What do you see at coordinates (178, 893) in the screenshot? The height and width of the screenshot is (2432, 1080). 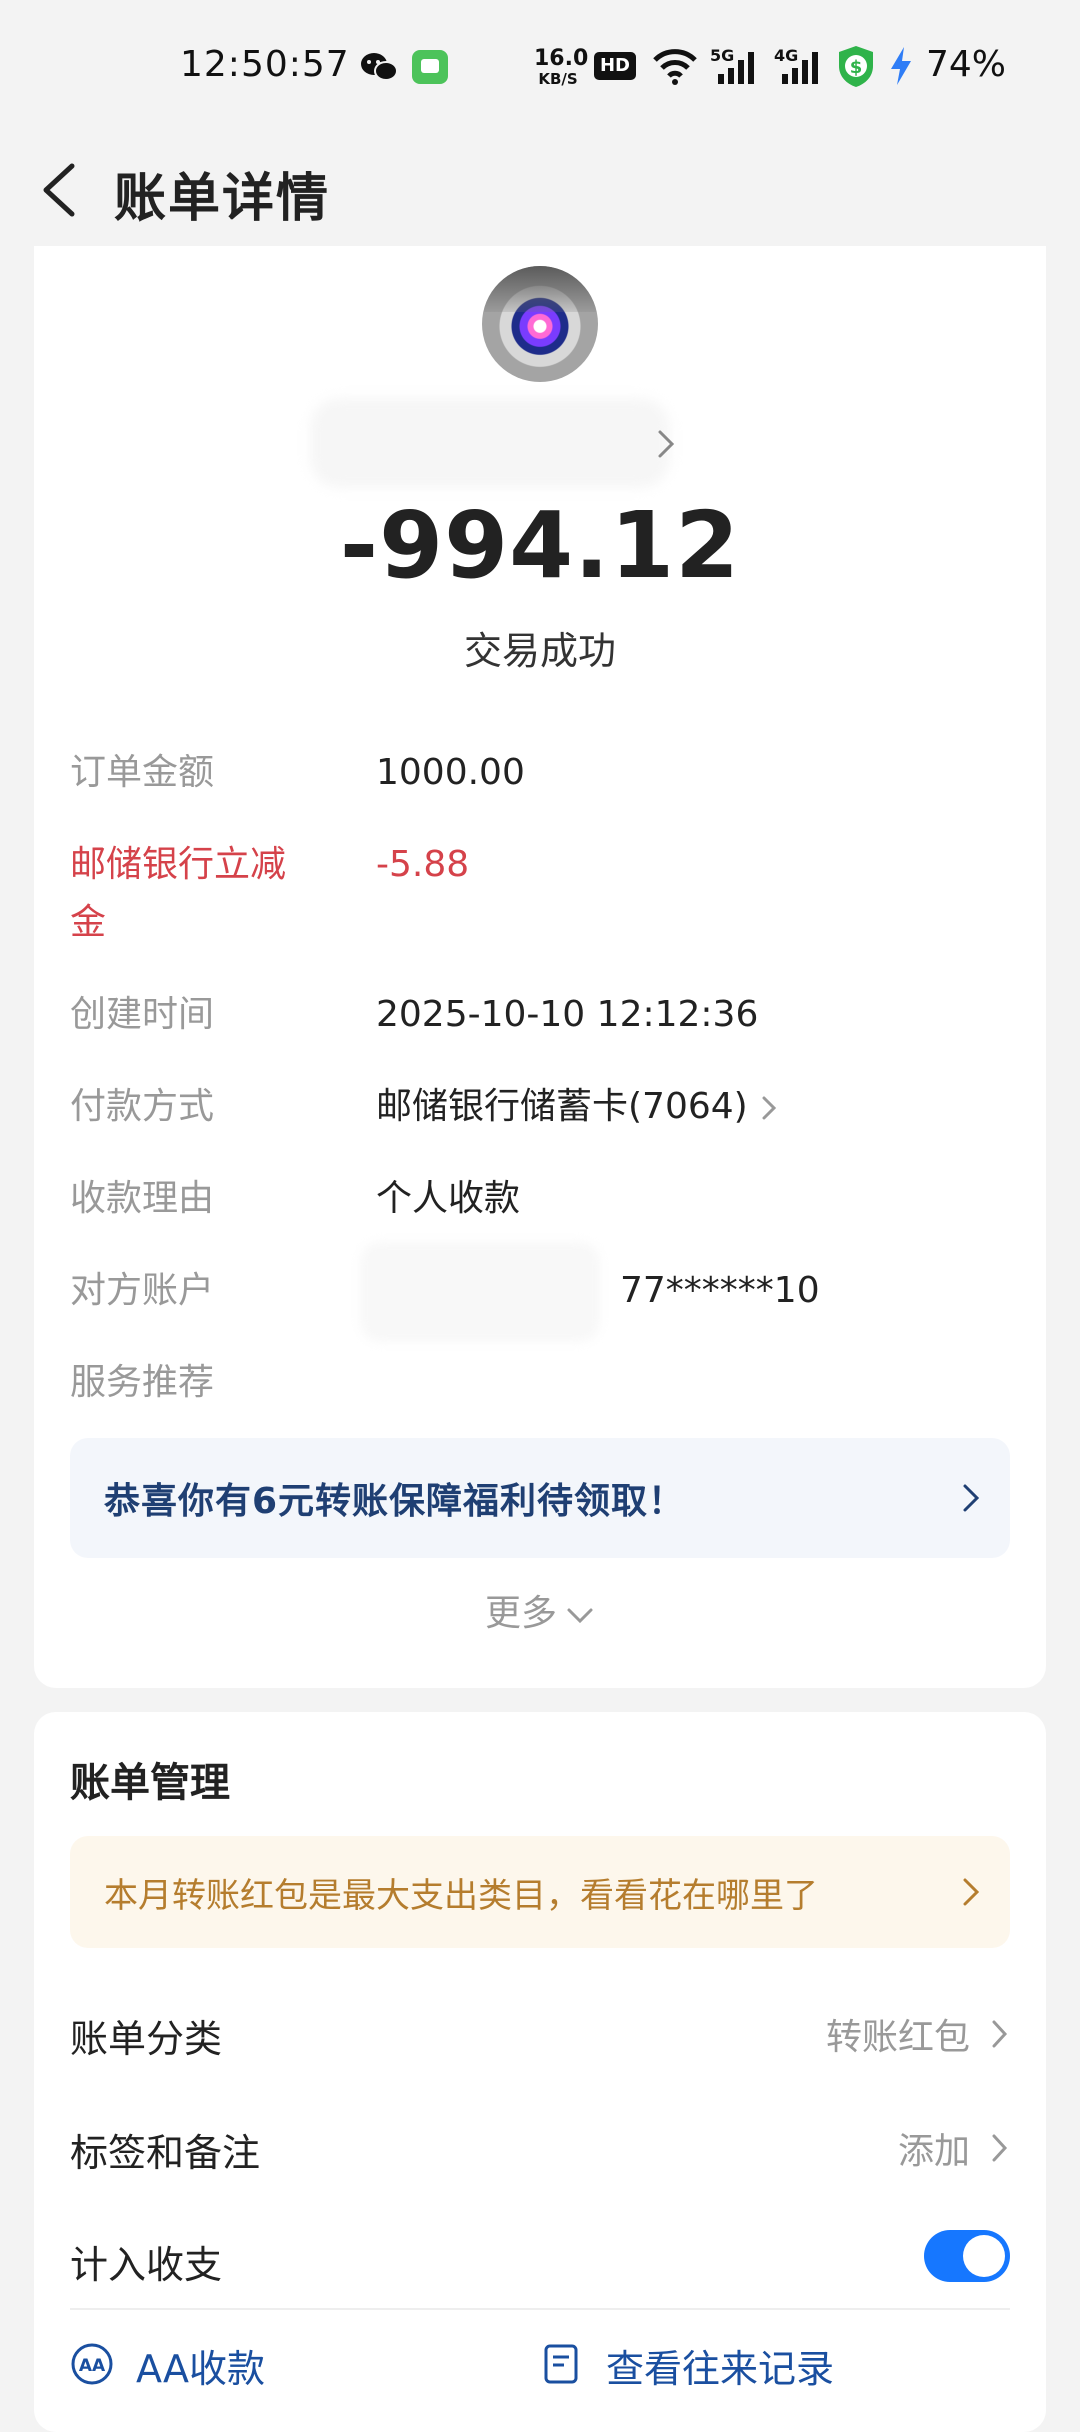 I see `detail-label: 邮储银行立减金` at bounding box center [178, 893].